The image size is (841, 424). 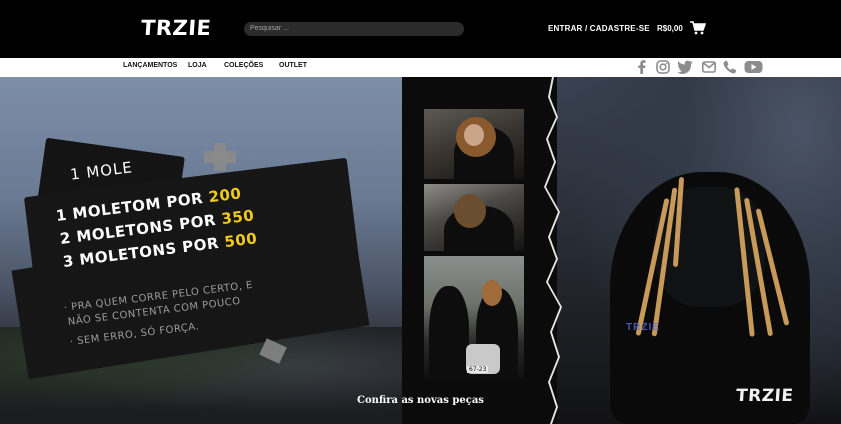 I want to click on instagram-icon, so click(x=663, y=67).